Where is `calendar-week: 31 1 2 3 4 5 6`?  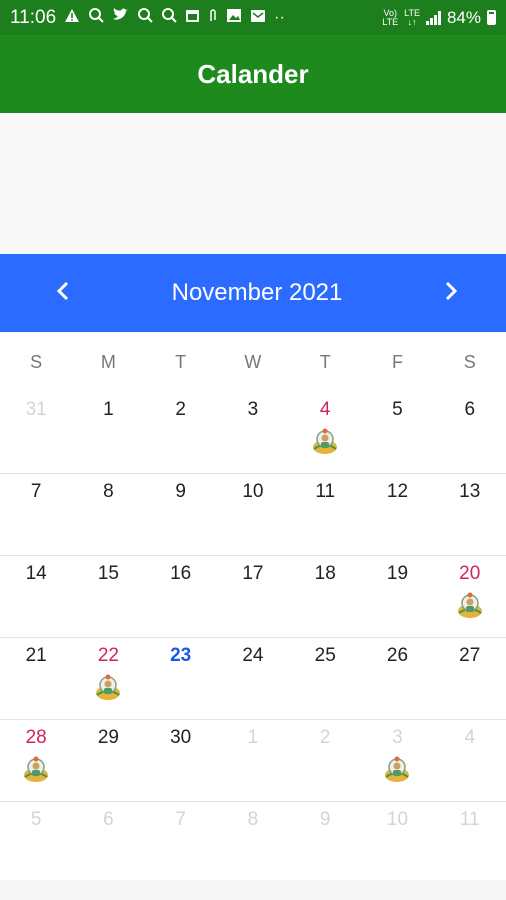
calendar-week: 31 1 2 3 4 5 6 is located at coordinates (253, 433).